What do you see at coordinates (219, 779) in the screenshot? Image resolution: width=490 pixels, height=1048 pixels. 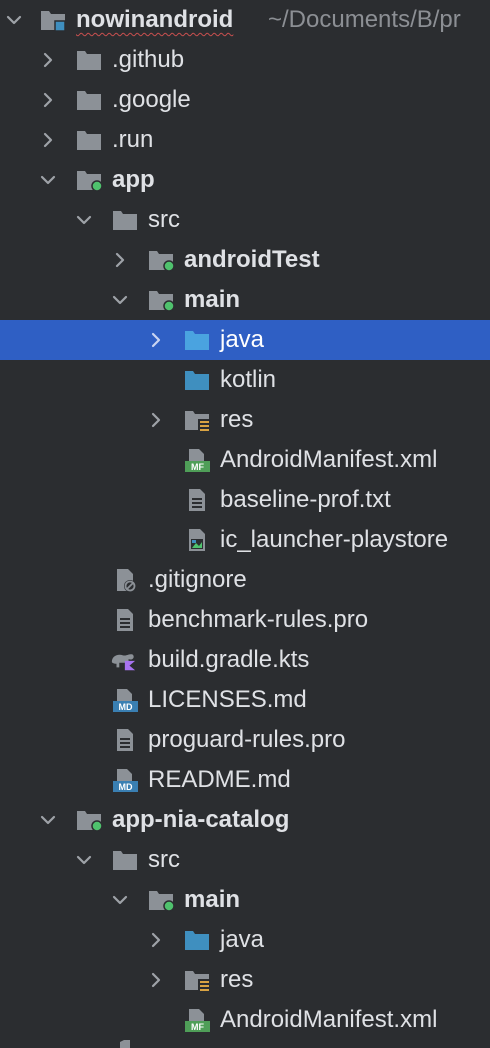 I see `tree-label: README.md` at bounding box center [219, 779].